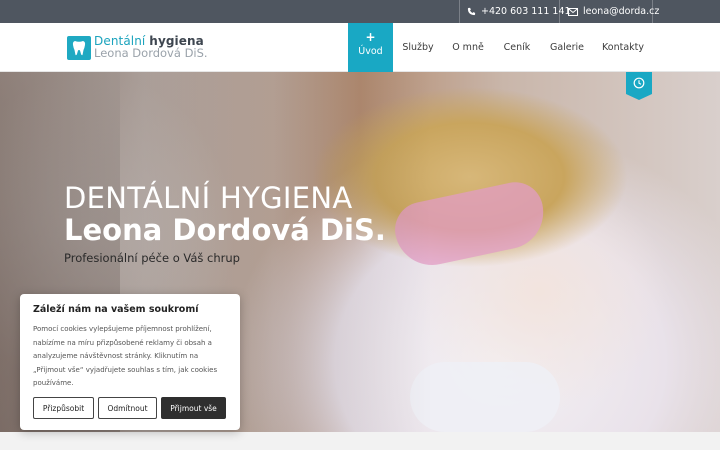 The height and width of the screenshot is (450, 720). I want to click on nav-item-kontakty: Kontakty, so click(623, 47).